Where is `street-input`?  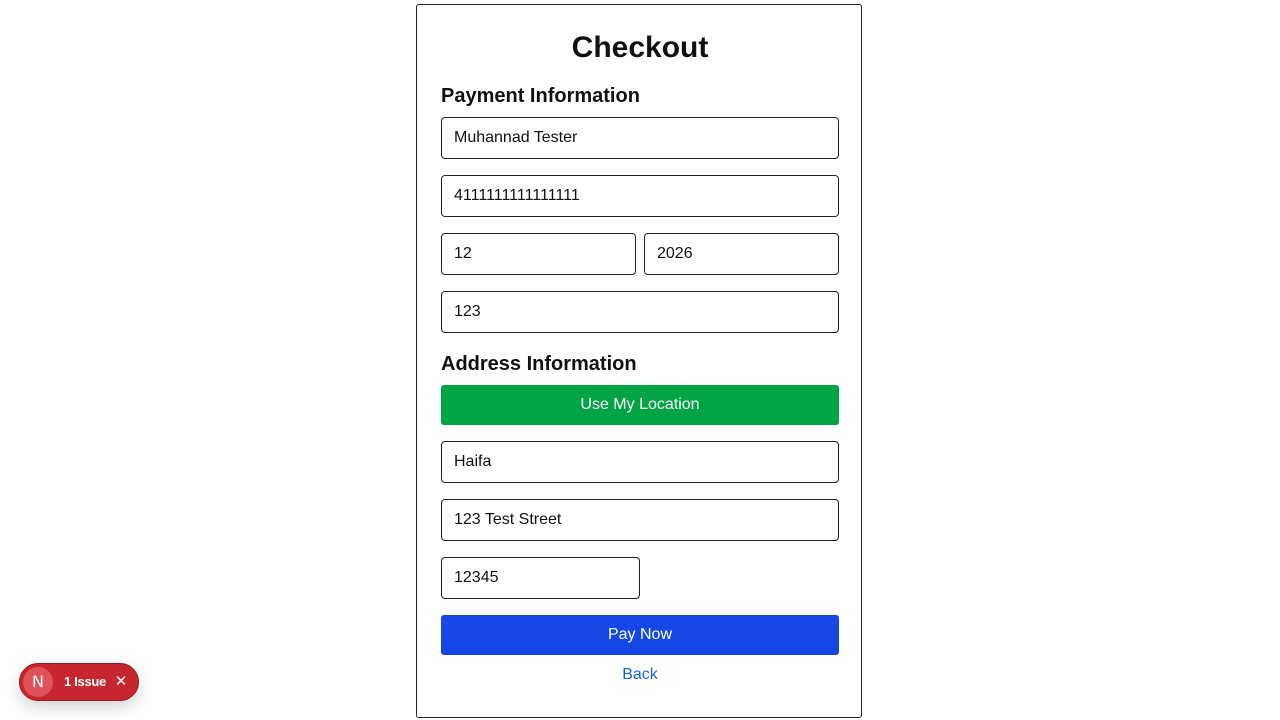 street-input is located at coordinates (640, 520).